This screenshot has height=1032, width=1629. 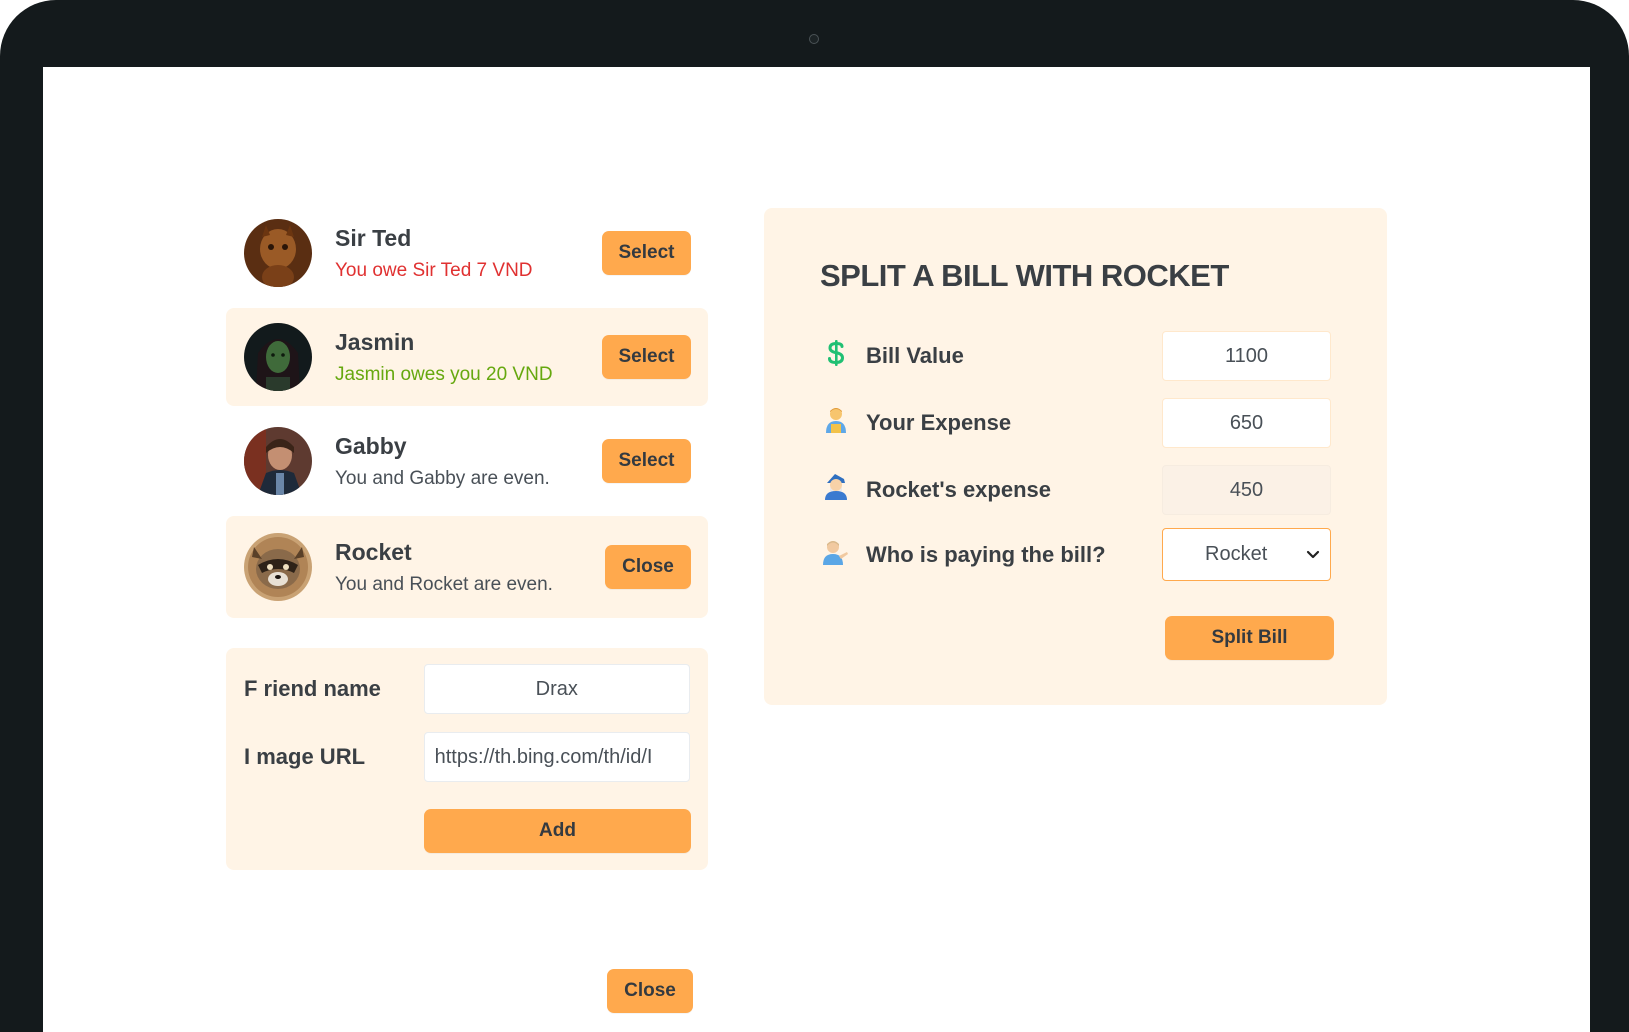 What do you see at coordinates (836, 555) in the screenshot?
I see `pointing-person-icon` at bounding box center [836, 555].